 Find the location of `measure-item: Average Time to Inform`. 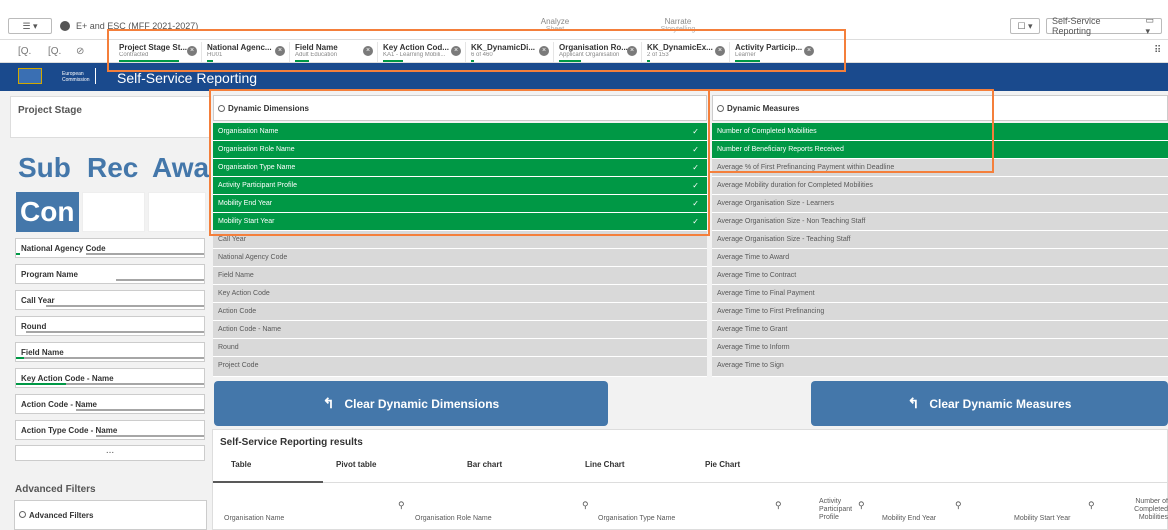

measure-item: Average Time to Inform is located at coordinates (940, 348).